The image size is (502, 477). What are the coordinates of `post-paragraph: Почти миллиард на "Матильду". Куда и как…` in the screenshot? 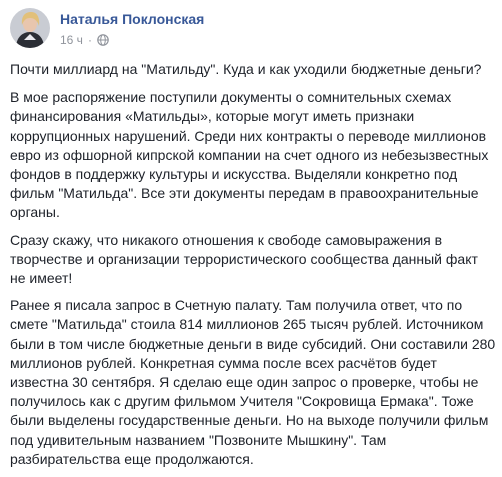 It's located at (246, 69).